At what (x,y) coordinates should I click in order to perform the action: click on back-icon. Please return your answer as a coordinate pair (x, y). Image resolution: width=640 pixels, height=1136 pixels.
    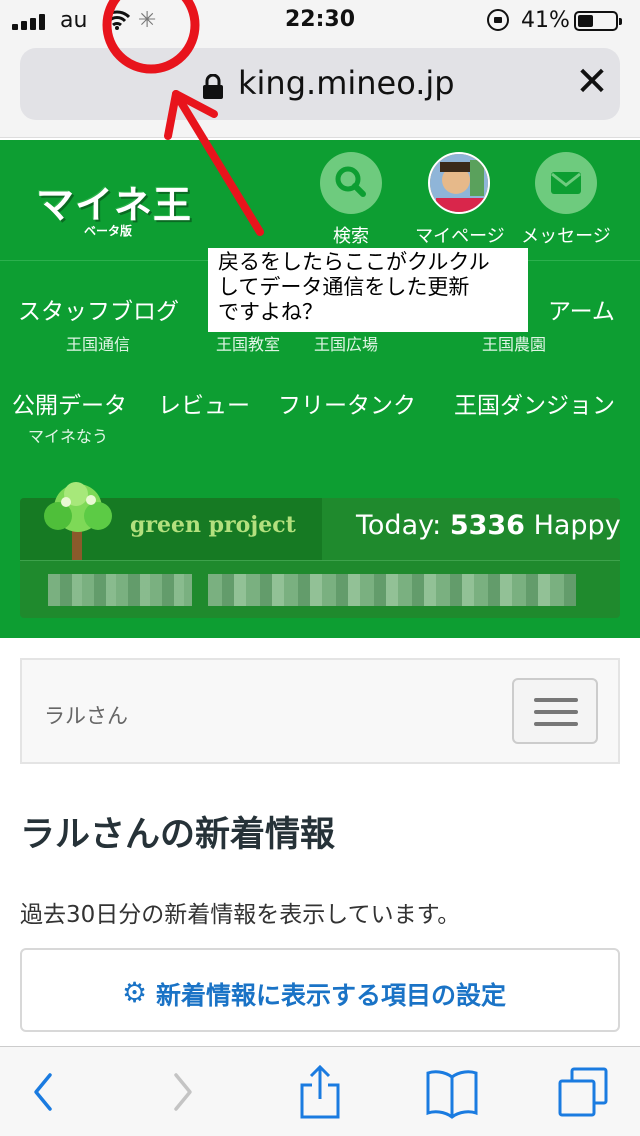
    Looking at the image, I should click on (44, 1092).